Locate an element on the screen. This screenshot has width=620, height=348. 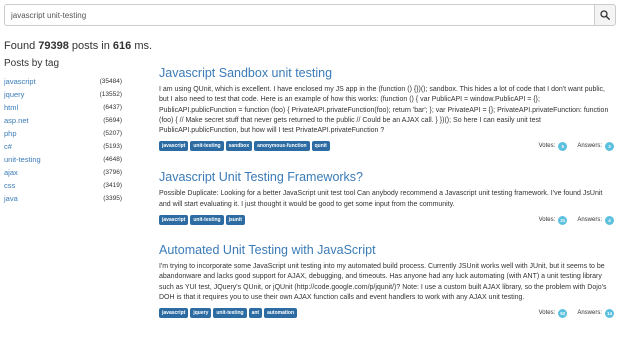
votes-count-badge: 5 is located at coordinates (563, 146).